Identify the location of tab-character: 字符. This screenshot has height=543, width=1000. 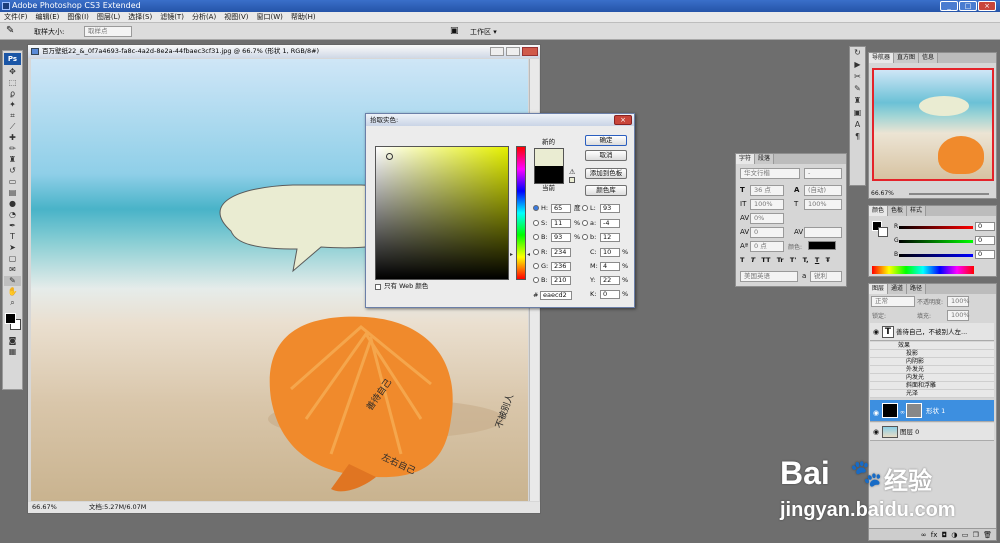
(746, 159).